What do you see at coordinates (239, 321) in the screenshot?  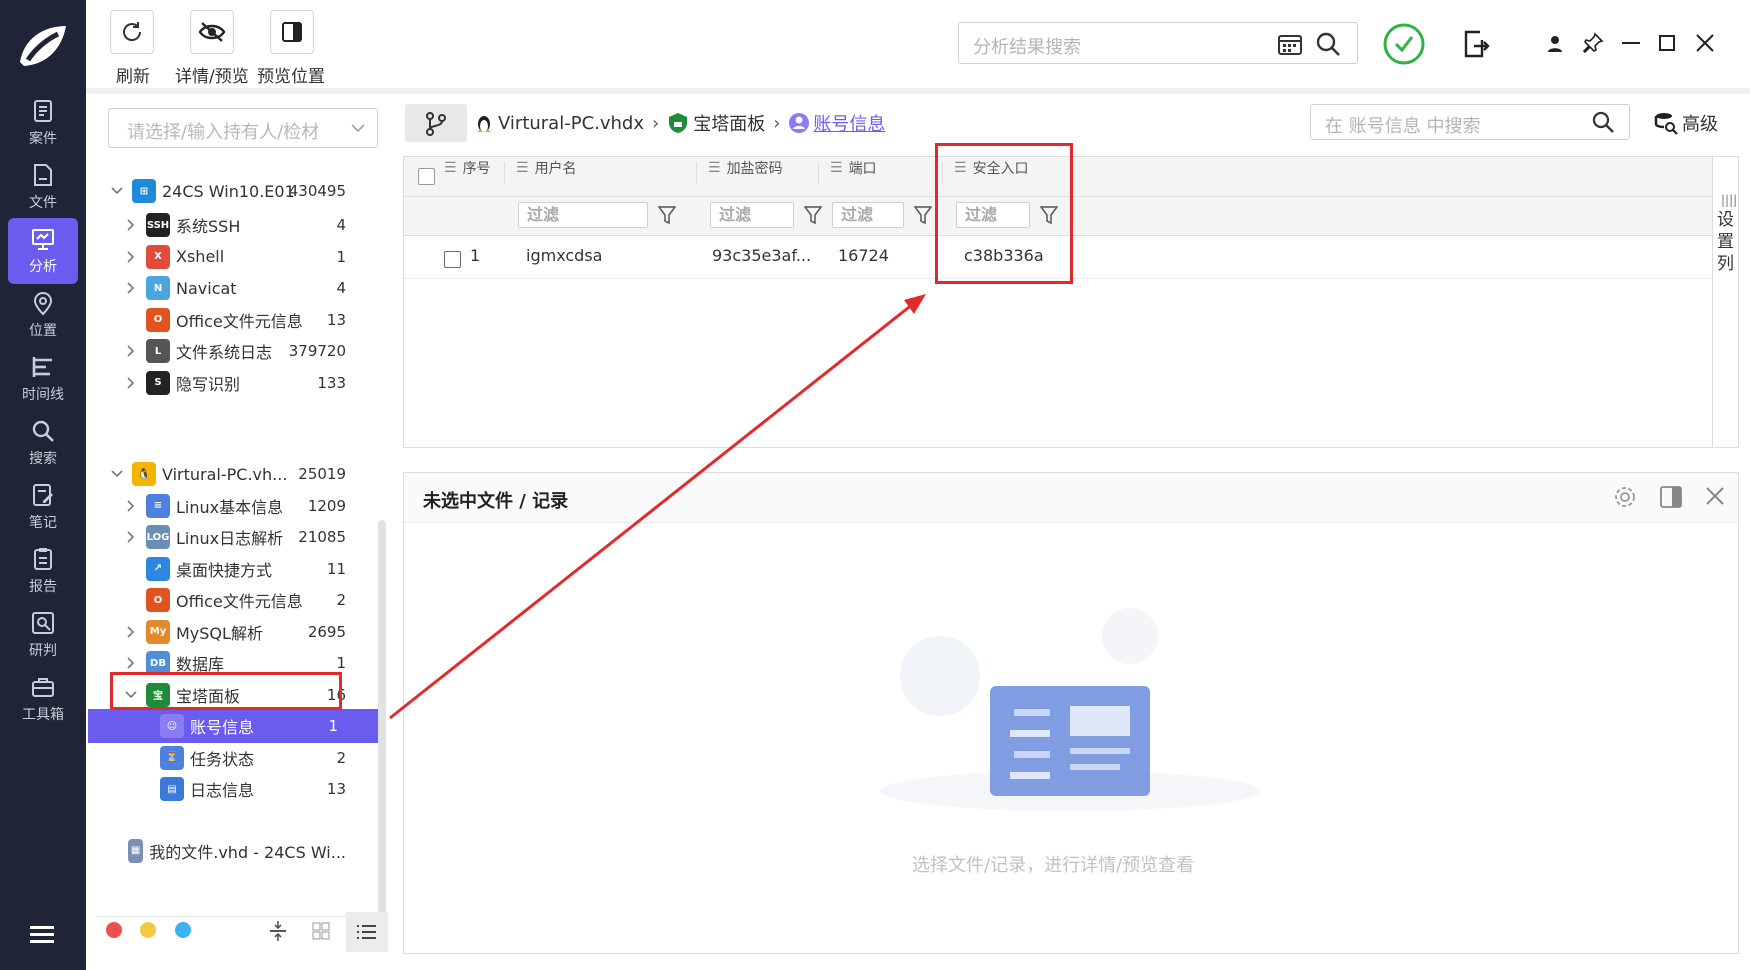 I see `tree-item-label: Office文件元信息` at bounding box center [239, 321].